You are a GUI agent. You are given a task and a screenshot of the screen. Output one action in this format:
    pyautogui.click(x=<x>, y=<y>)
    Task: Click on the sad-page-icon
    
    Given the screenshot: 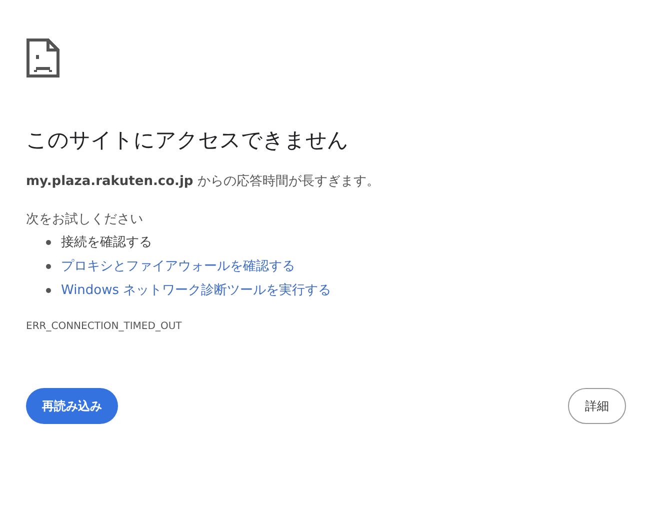 What is the action you would take?
    pyautogui.click(x=43, y=58)
    